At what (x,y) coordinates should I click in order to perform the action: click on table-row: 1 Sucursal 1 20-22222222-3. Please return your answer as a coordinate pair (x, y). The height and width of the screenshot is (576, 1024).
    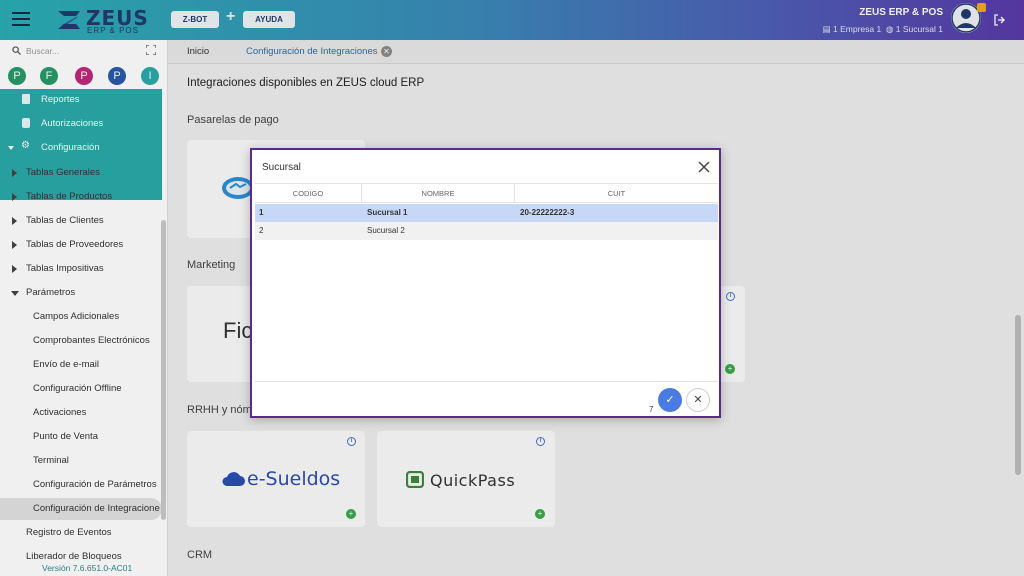
    Looking at the image, I should click on (486, 213).